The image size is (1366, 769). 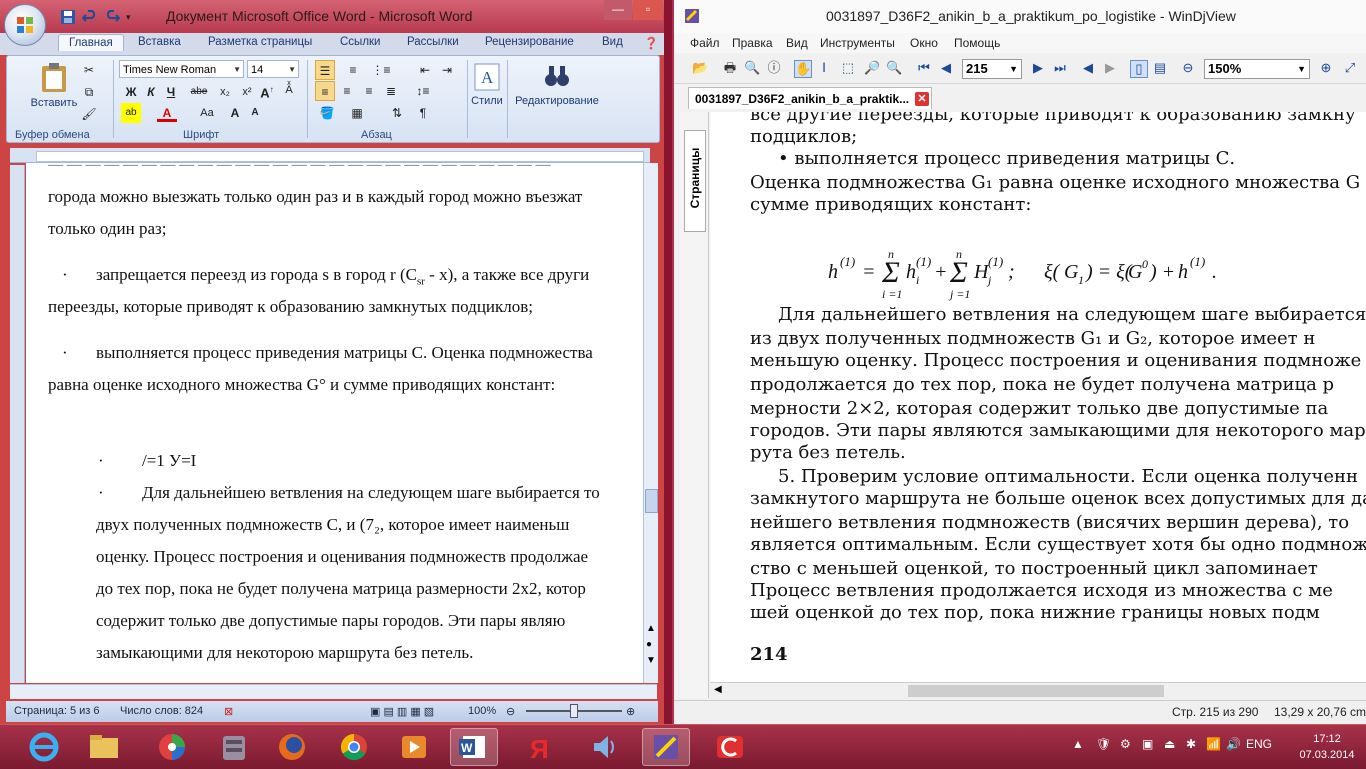 What do you see at coordinates (247, 92) in the screenshot?
I see `superscript-button: x²` at bounding box center [247, 92].